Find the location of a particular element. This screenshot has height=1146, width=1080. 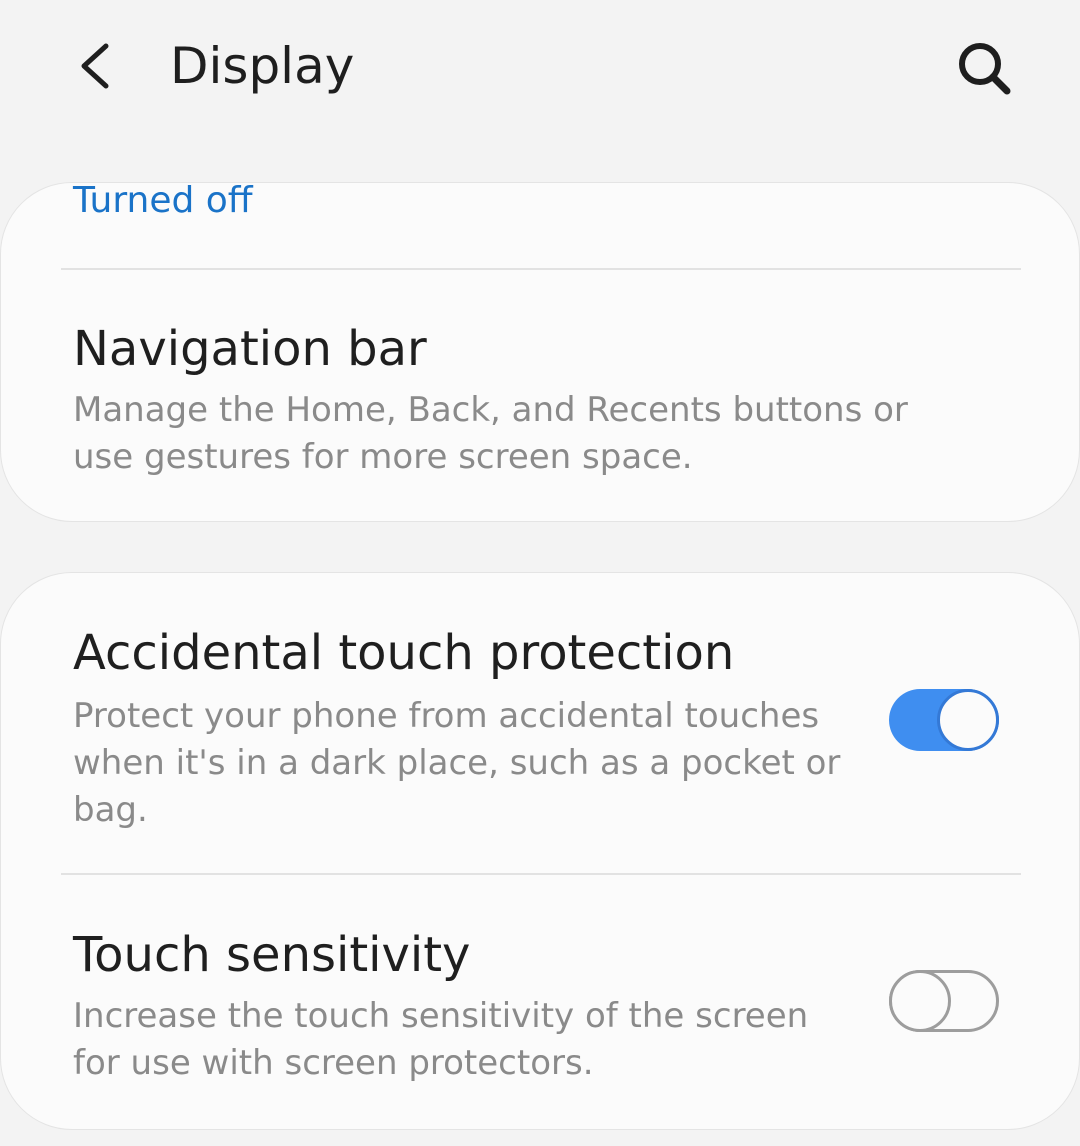

search-icon is located at coordinates (985, 69).